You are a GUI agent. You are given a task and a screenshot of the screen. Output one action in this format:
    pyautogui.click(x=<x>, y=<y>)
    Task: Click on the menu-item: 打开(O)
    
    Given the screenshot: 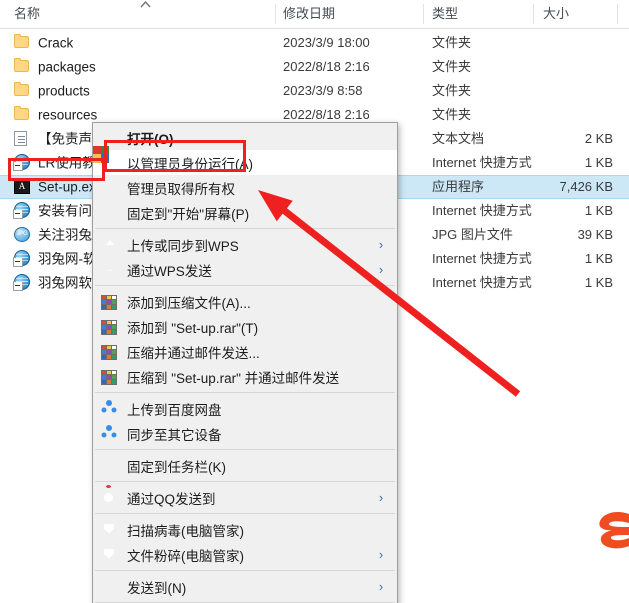 What is the action you would take?
    pyautogui.click(x=245, y=137)
    